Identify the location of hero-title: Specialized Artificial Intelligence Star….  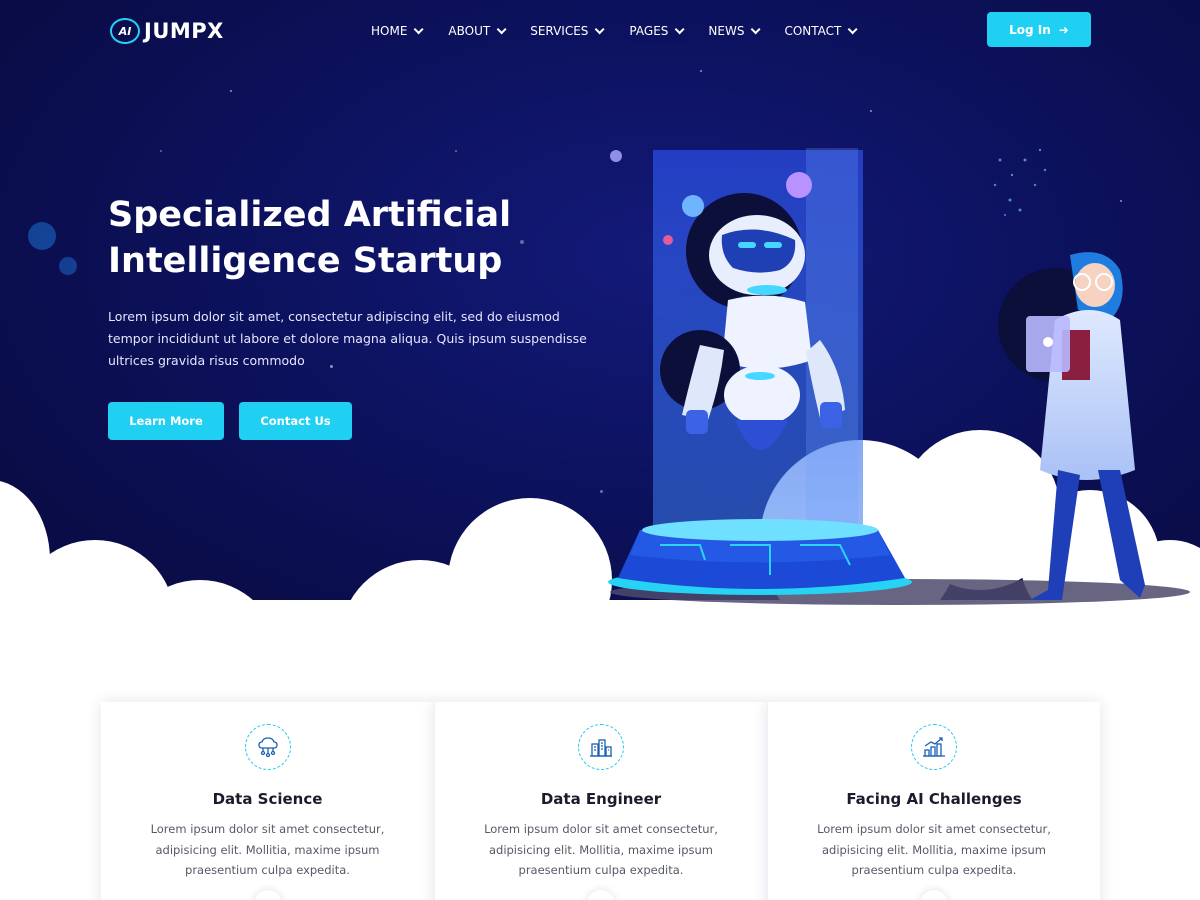
(343, 238).